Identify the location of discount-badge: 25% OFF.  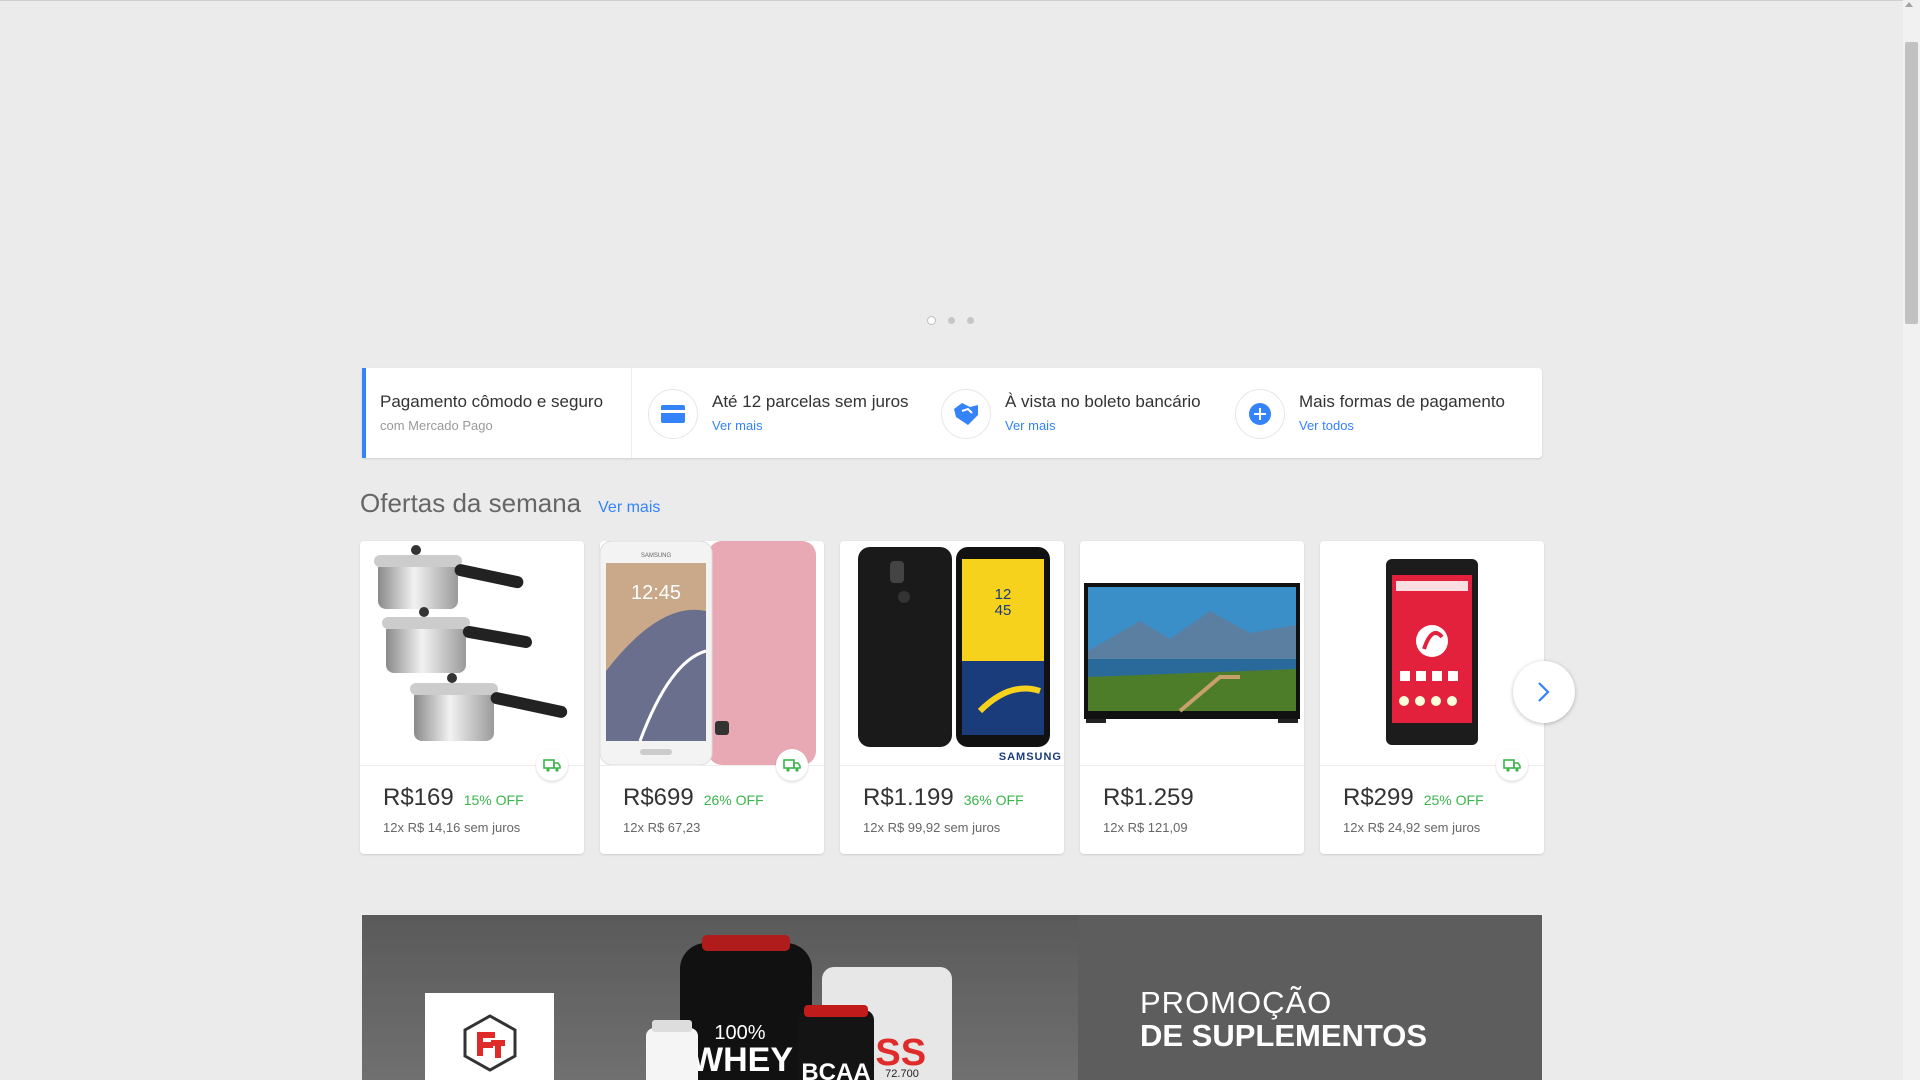
(1453, 800).